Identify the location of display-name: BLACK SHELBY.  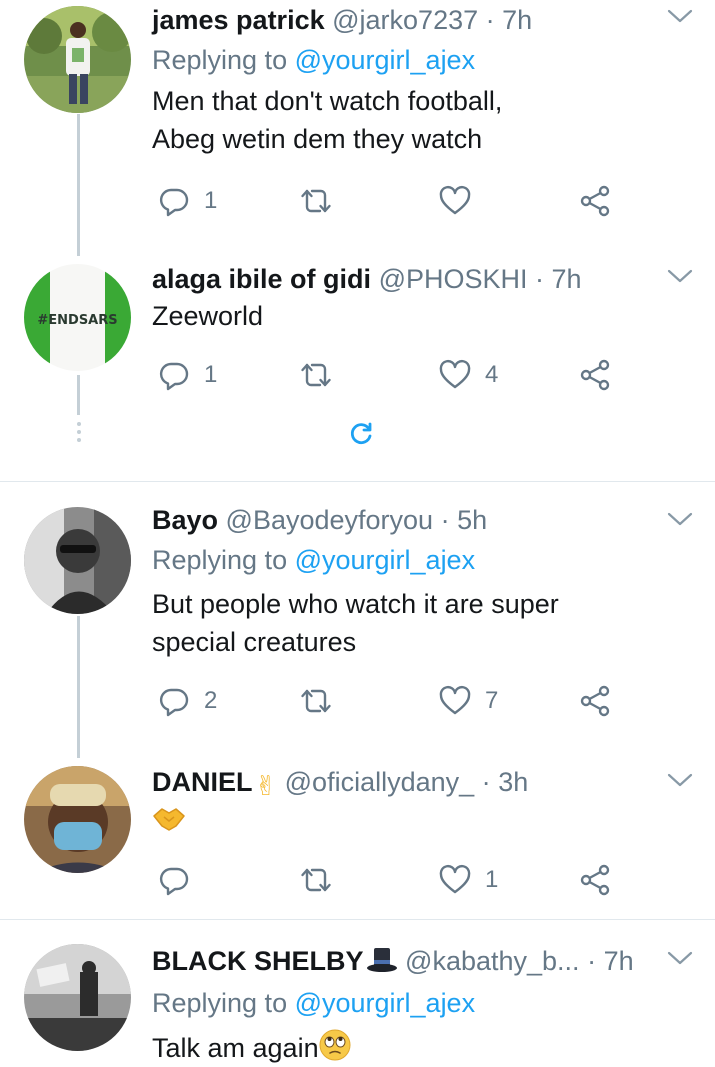
(258, 961).